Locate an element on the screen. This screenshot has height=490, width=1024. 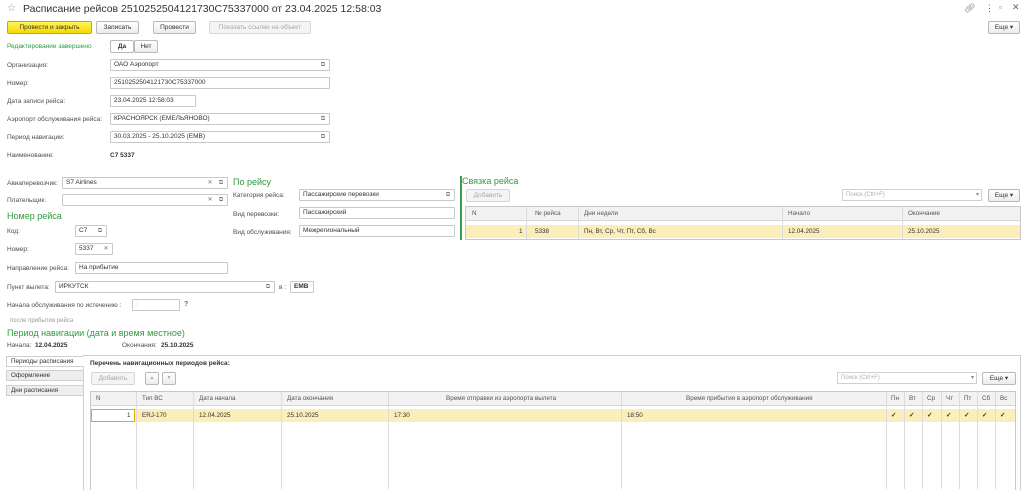
more-button: Еще ▾ is located at coordinates (1004, 27).